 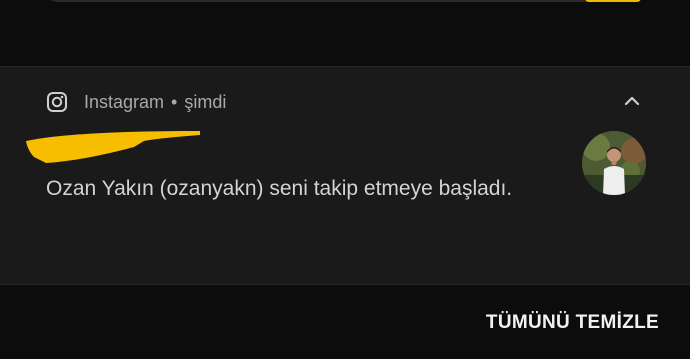 What do you see at coordinates (124, 101) in the screenshot?
I see `app-name: Instagram` at bounding box center [124, 101].